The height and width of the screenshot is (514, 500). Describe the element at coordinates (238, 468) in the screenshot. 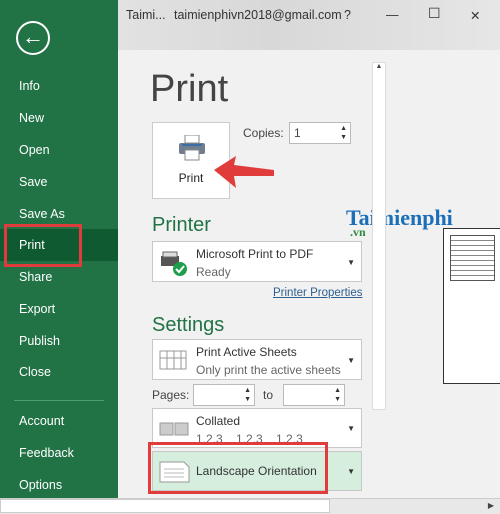

I see `orientation-highlight-box` at that location.